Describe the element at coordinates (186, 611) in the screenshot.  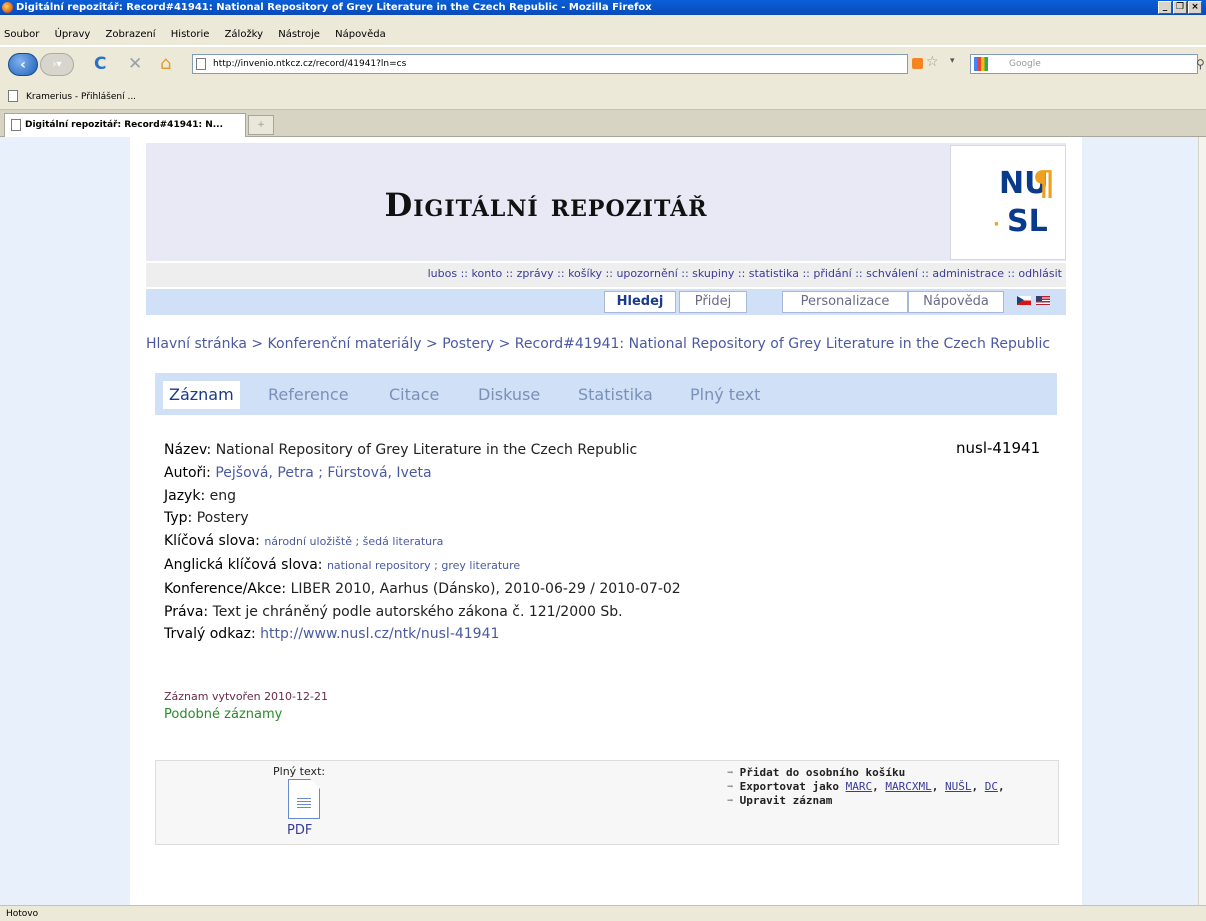
I see `field-label: Práva:` at that location.